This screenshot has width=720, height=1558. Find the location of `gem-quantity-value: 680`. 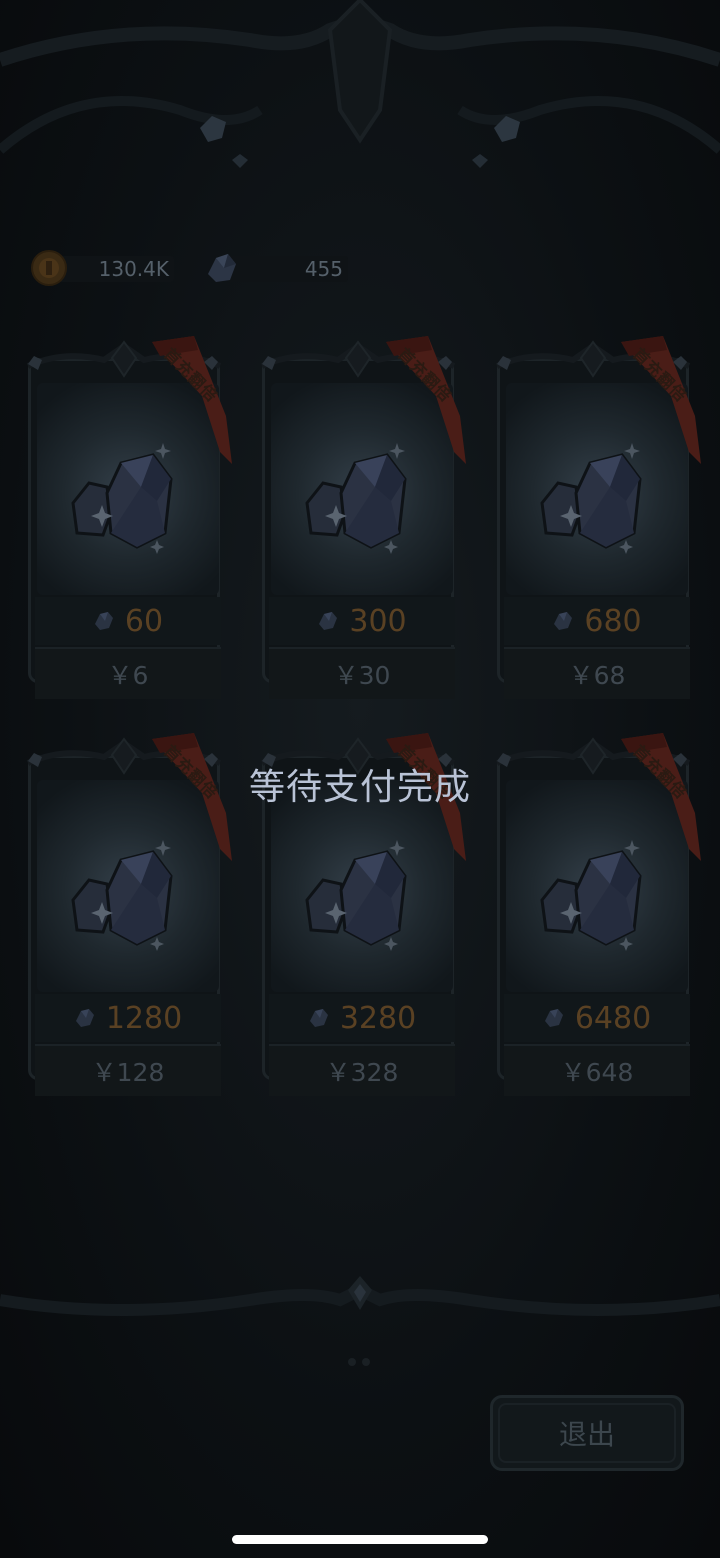

gem-quantity-value: 680 is located at coordinates (613, 621).